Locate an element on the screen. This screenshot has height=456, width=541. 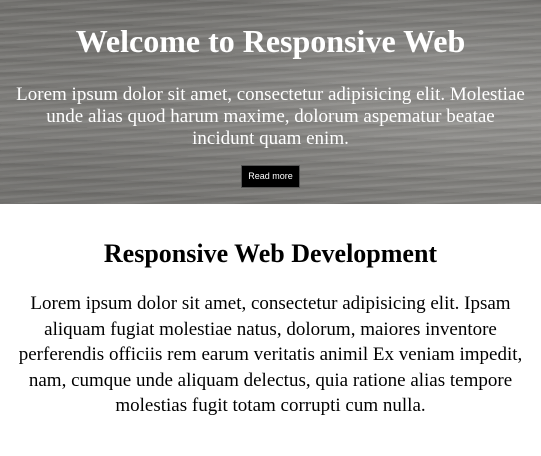
section-title: Responsive Web Development is located at coordinates (270, 253).